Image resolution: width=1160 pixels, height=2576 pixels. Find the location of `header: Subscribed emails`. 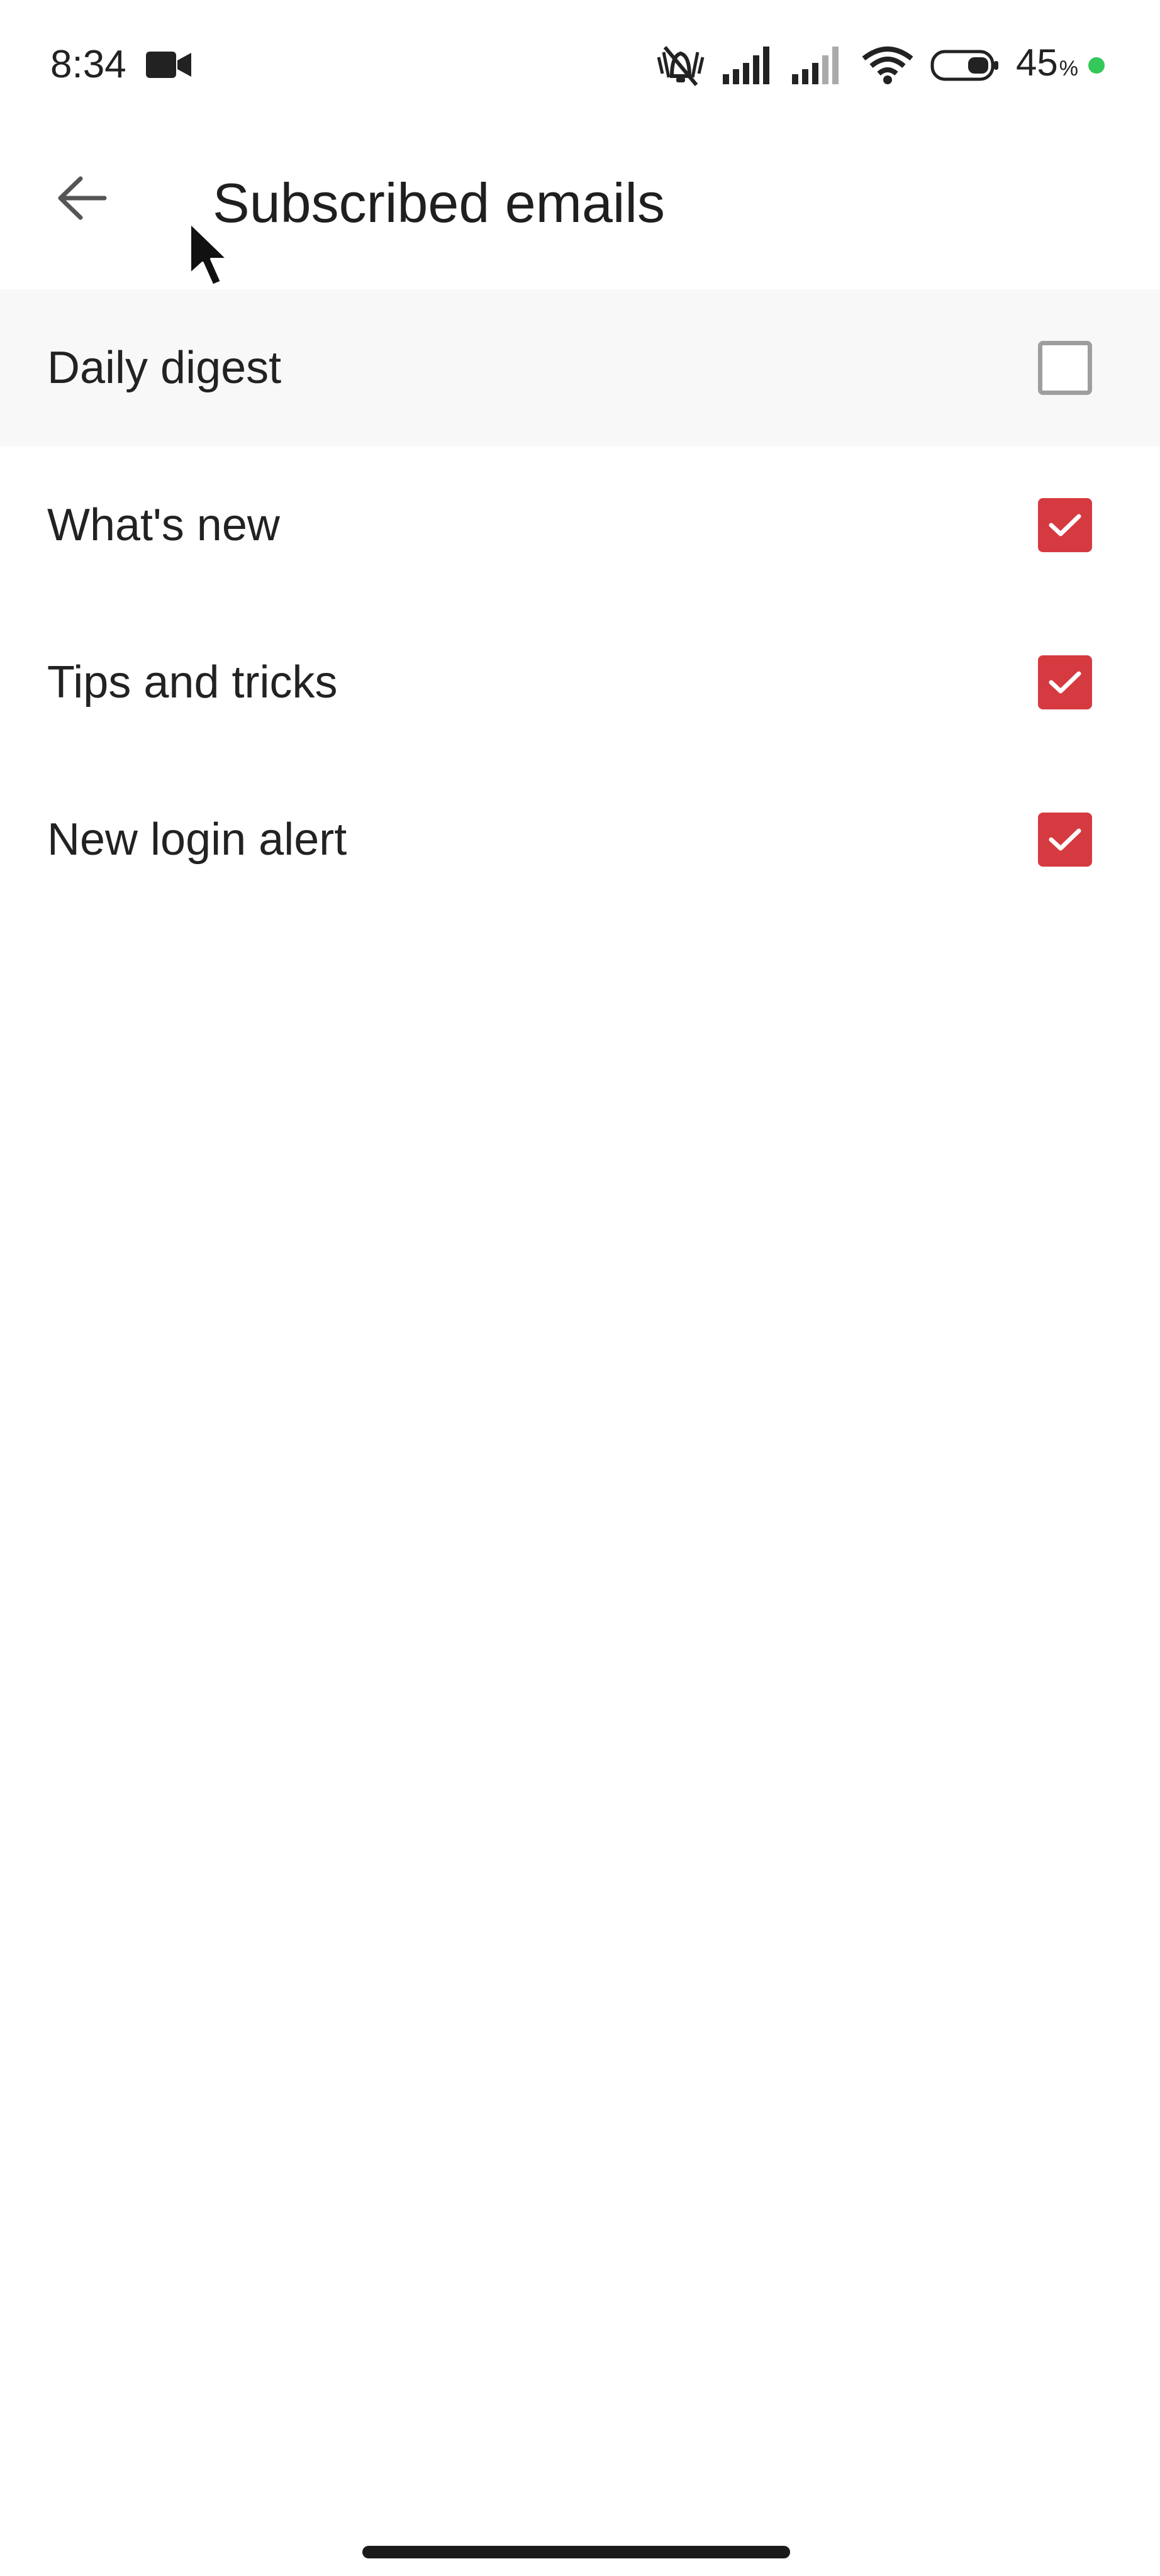

header: Subscribed emails is located at coordinates (580, 210).